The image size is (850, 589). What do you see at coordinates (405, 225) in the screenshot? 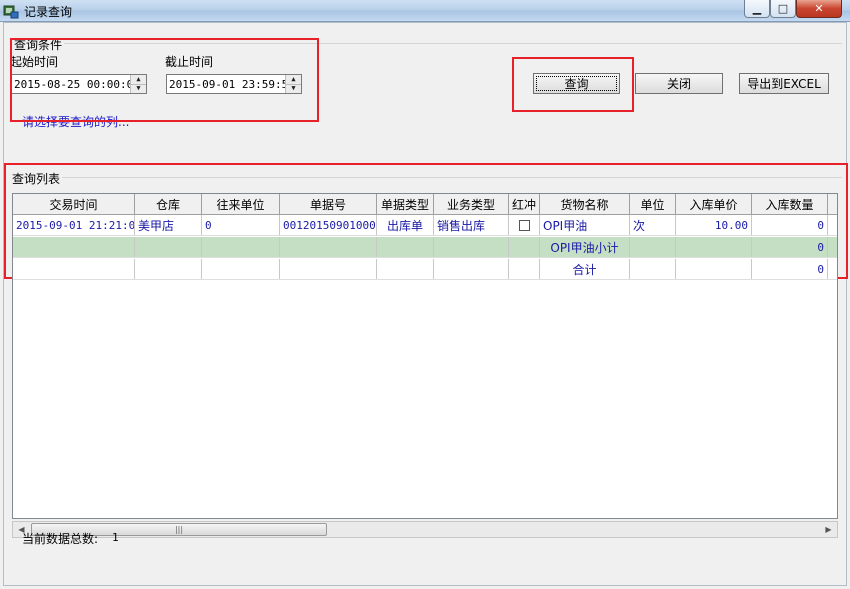
I see `cell-doc-type: 出库单` at bounding box center [405, 225].